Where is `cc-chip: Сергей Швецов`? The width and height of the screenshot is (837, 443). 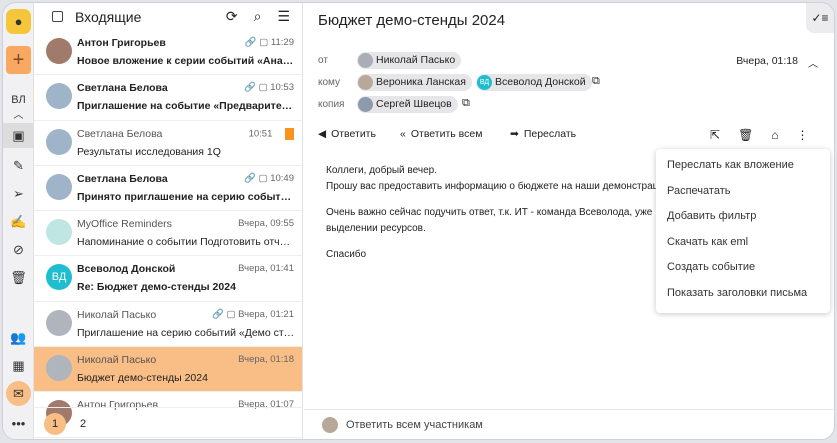 cc-chip: Сергей Швецов is located at coordinates (407, 104).